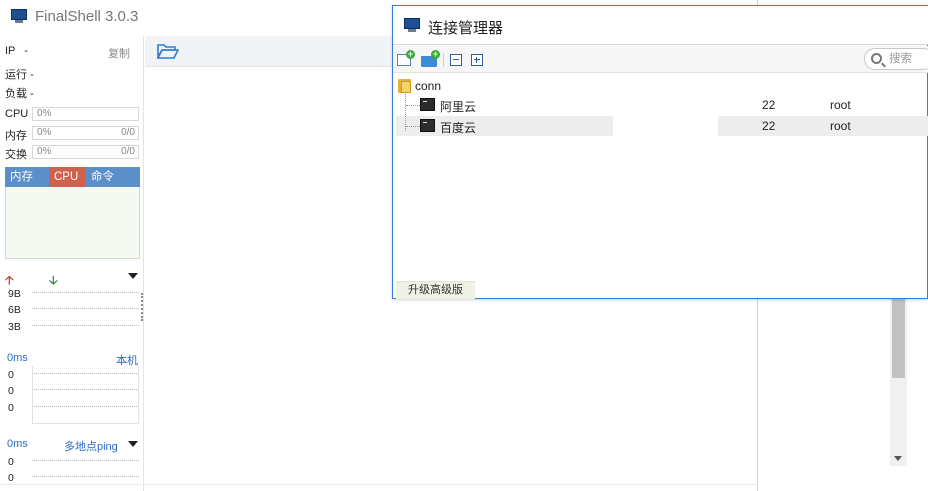  I want to click on status-bar, so click(379, 487).